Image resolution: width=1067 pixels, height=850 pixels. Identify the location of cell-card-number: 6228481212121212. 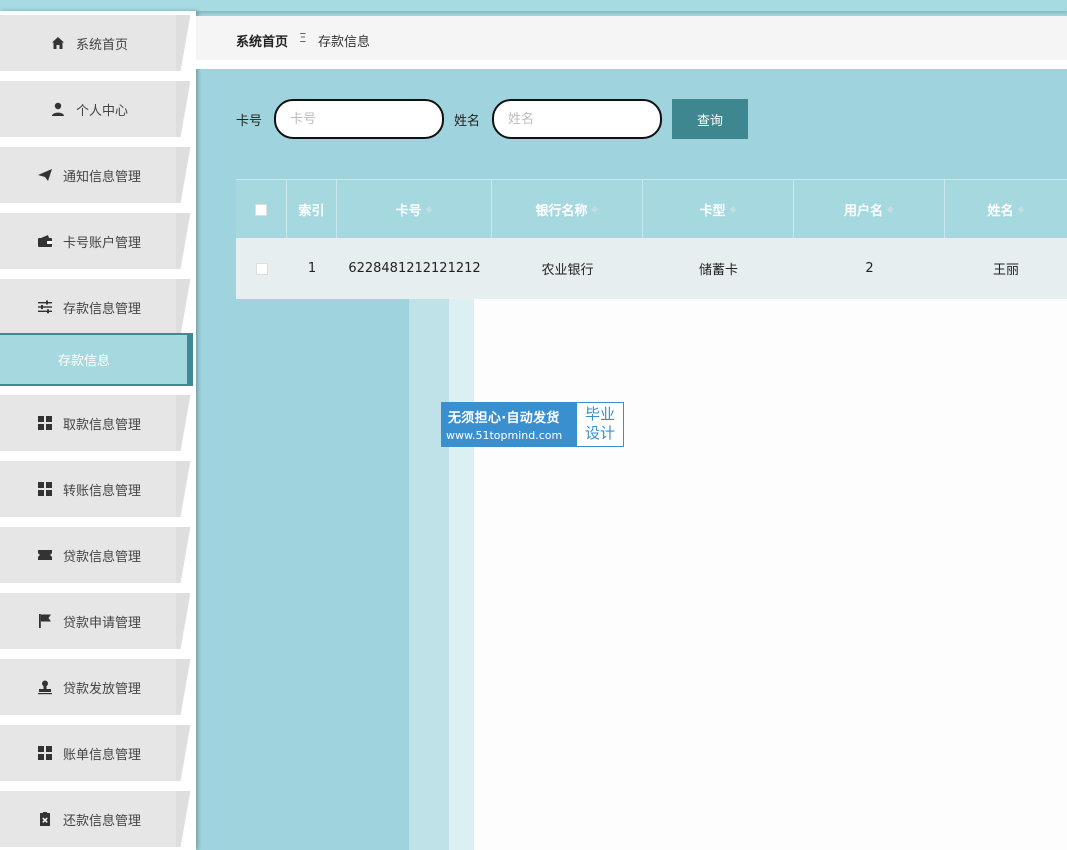
(414, 268).